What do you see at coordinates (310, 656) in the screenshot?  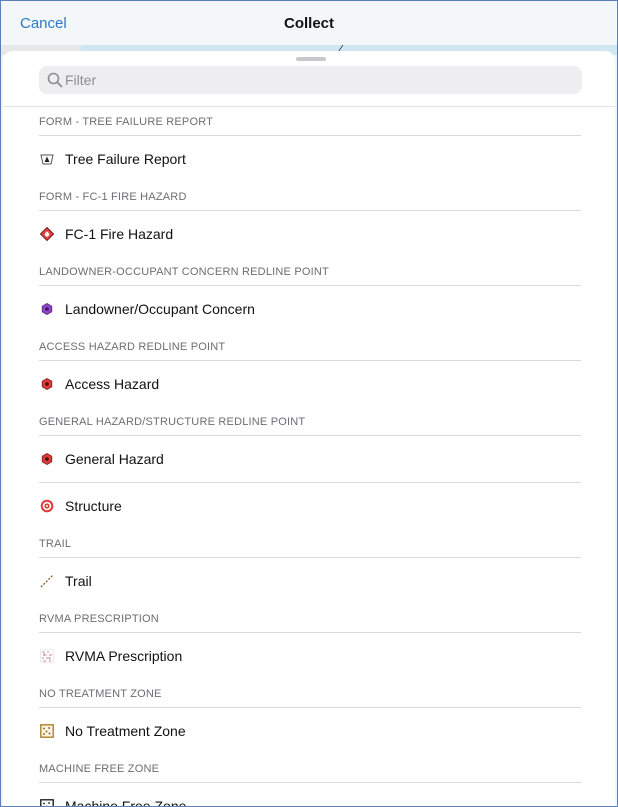 I see `list-item-rvma-prescription: RVMA Prescription` at bounding box center [310, 656].